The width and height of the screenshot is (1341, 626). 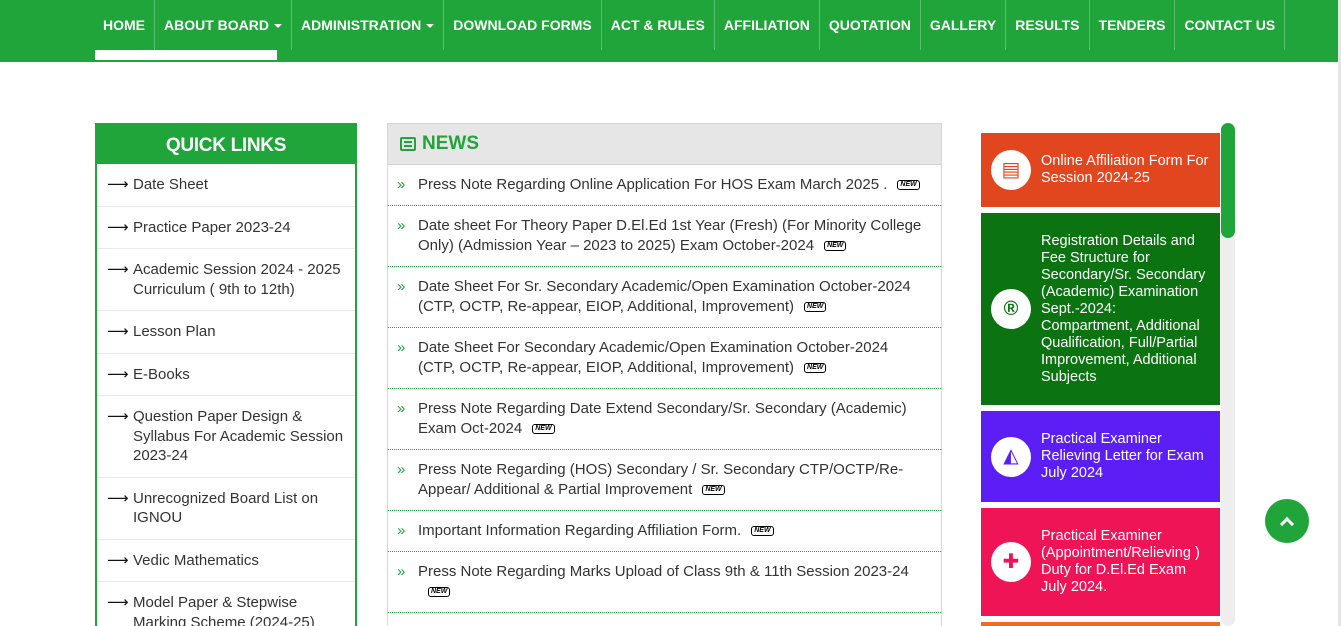 What do you see at coordinates (361, 25) in the screenshot?
I see `nav-item-label: ADMINISTRATION` at bounding box center [361, 25].